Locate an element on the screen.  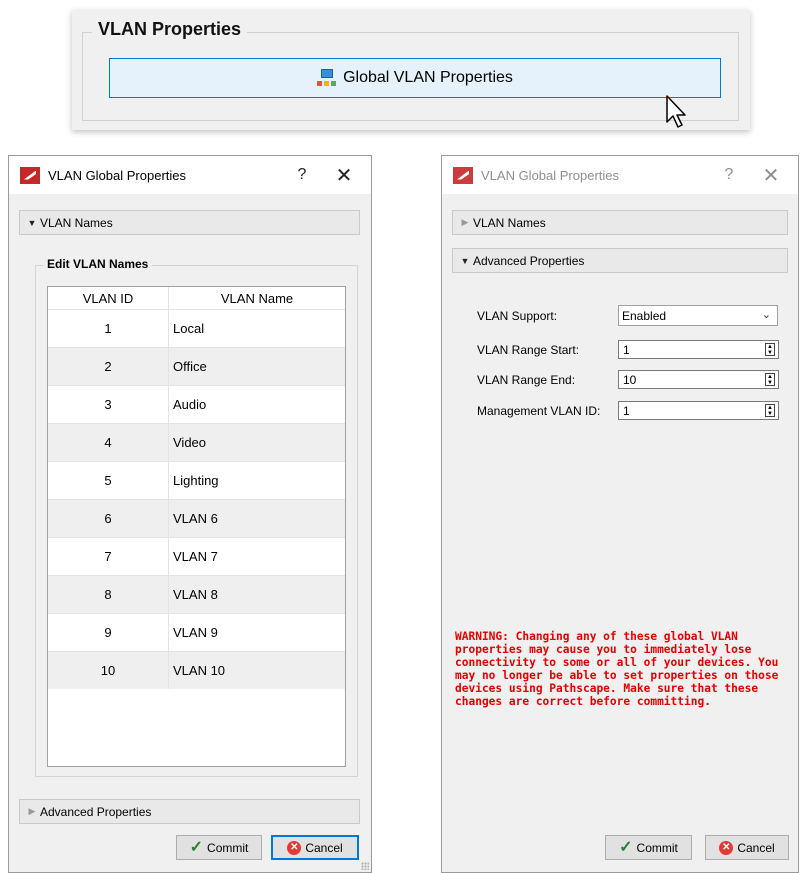
table-row: 7 VLAN 7 is located at coordinates (196, 556).